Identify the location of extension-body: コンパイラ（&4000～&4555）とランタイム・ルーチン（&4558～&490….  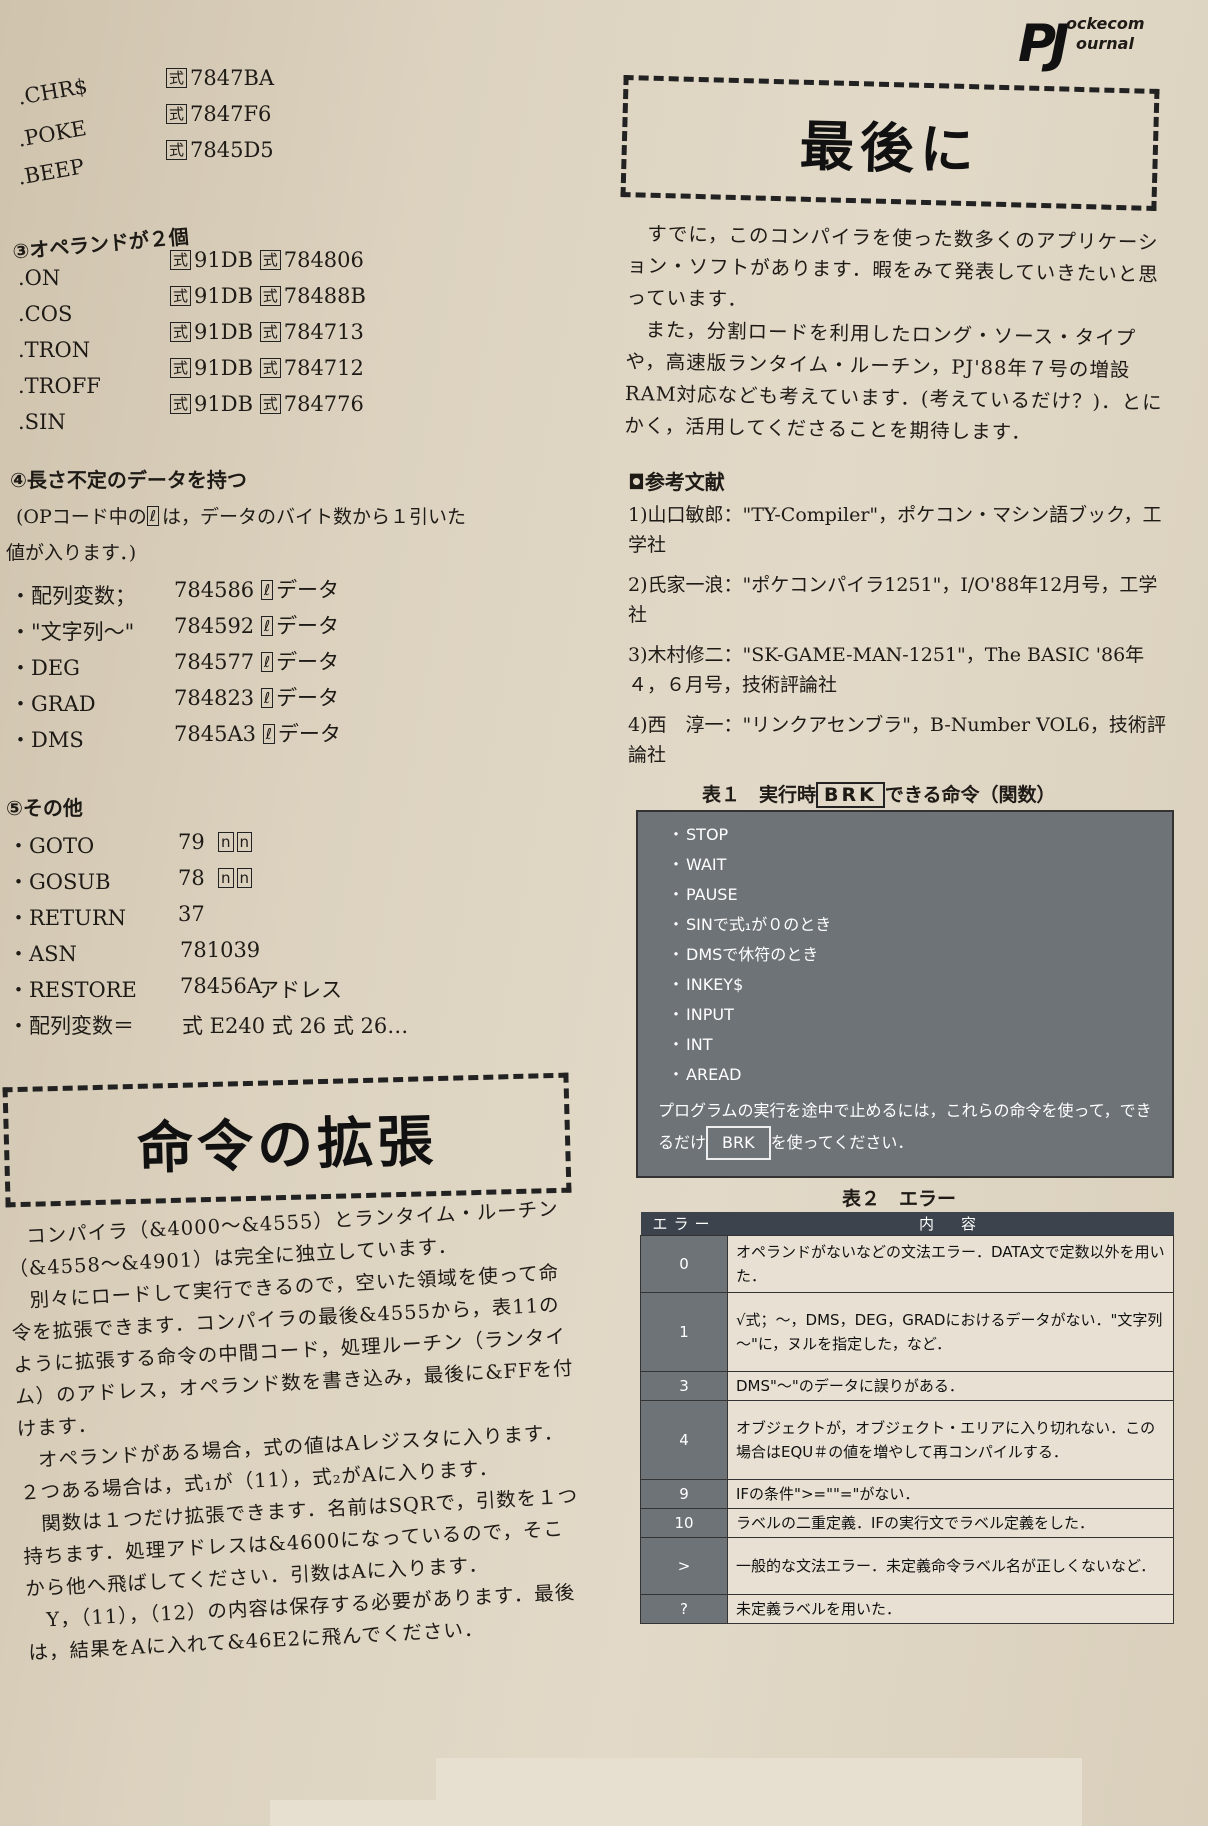
(293, 1431).